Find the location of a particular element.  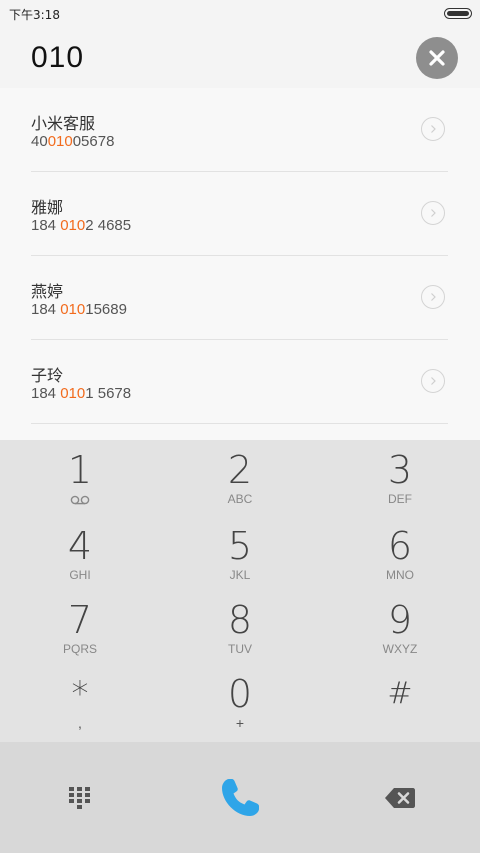

clear-input-button is located at coordinates (437, 58).